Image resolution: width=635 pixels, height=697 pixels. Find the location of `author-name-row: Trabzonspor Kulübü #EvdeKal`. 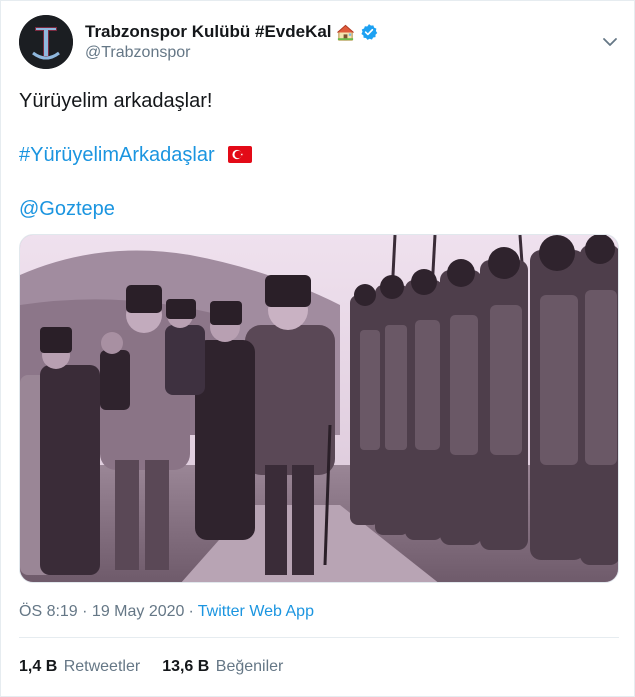

author-name-row: Trabzonspor Kulübü #EvdeKal is located at coordinates (231, 32).